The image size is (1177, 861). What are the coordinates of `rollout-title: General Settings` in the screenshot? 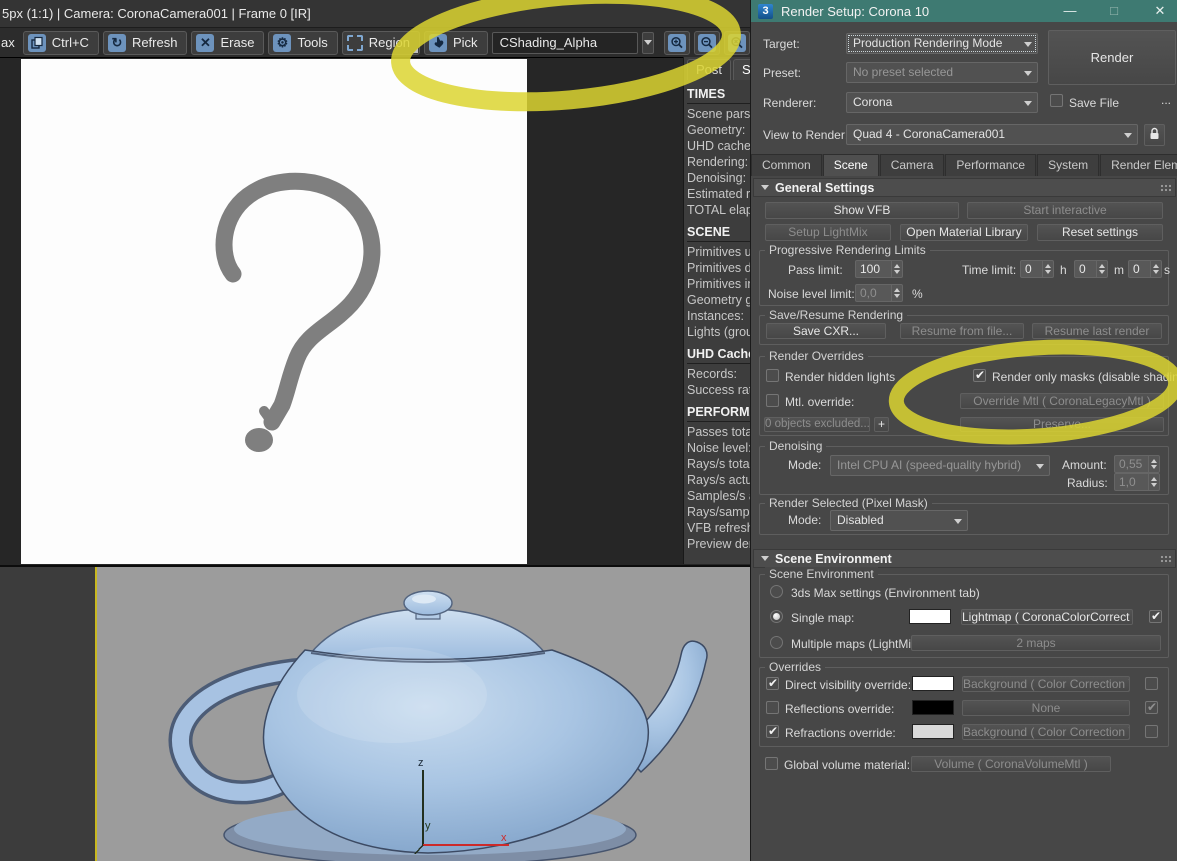 It's located at (825, 187).